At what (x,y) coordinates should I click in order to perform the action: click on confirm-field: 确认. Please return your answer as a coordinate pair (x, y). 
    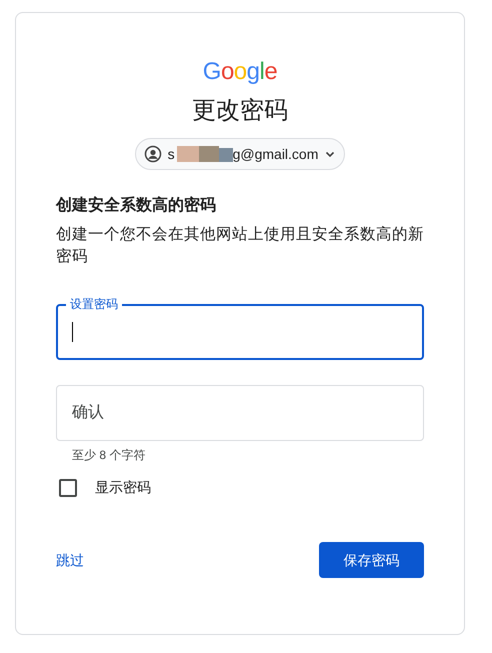
    Looking at the image, I should click on (240, 413).